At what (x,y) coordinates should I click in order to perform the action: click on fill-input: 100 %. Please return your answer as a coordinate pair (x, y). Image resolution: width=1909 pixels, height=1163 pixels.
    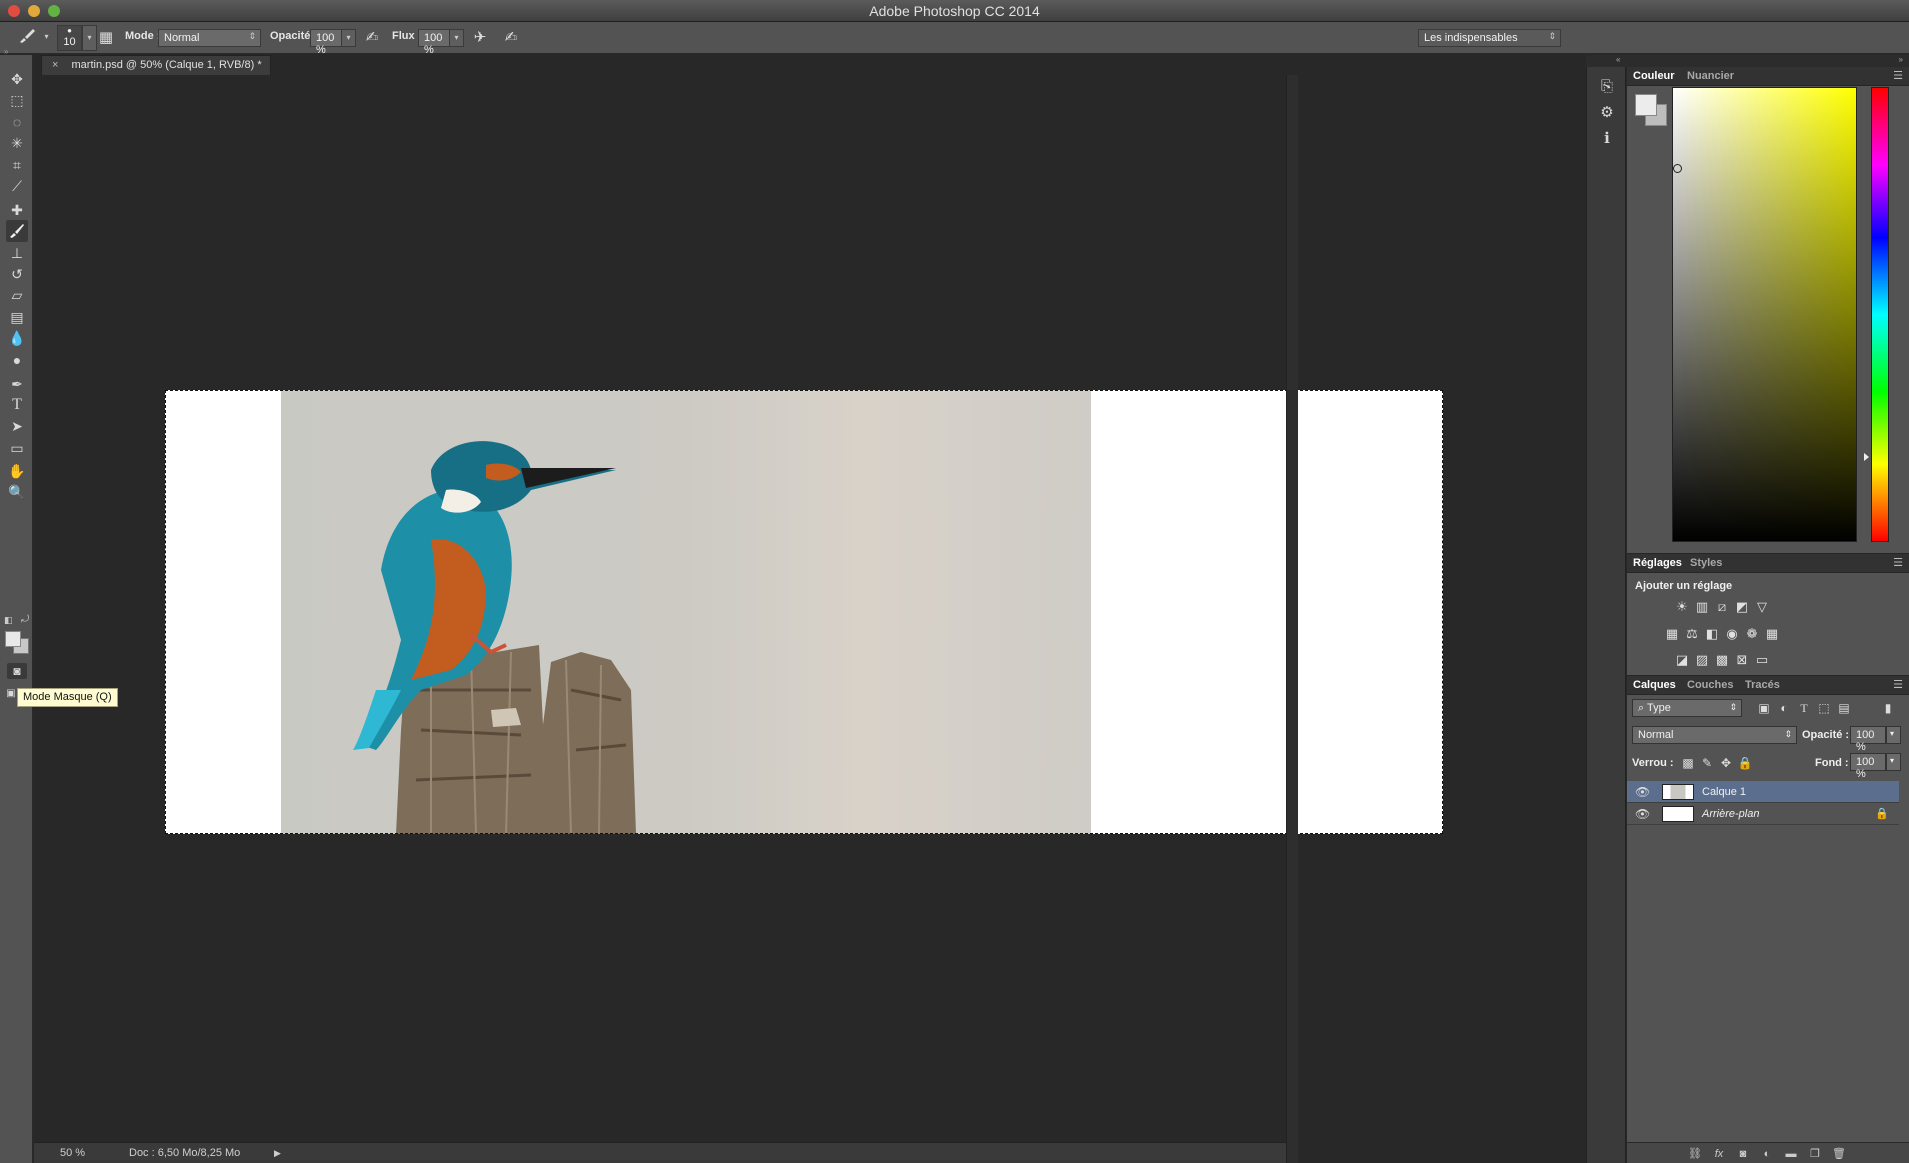
    Looking at the image, I should click on (1868, 766).